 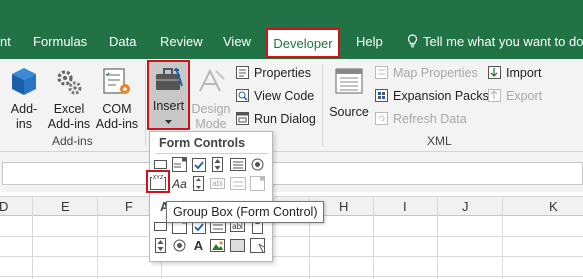 What do you see at coordinates (284, 95) in the screenshot?
I see `view-code-label: View Code` at bounding box center [284, 95].